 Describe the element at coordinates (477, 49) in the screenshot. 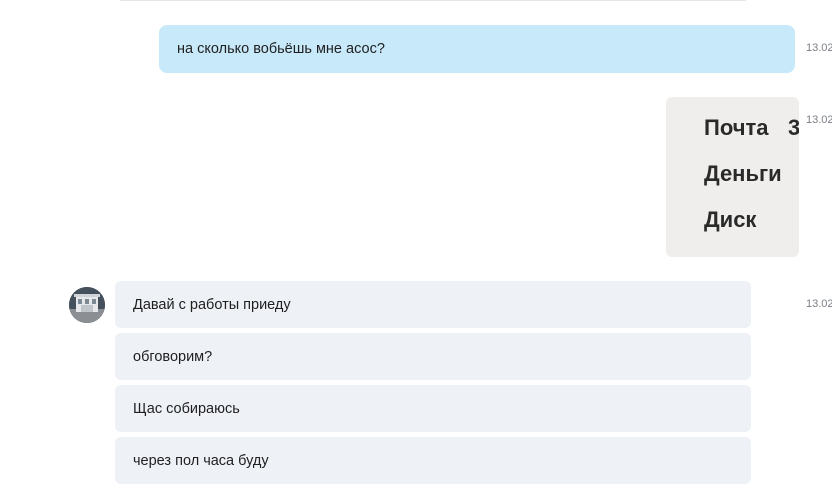

I see `outgoing-message: на сколько вобьёшь мне асос?` at that location.